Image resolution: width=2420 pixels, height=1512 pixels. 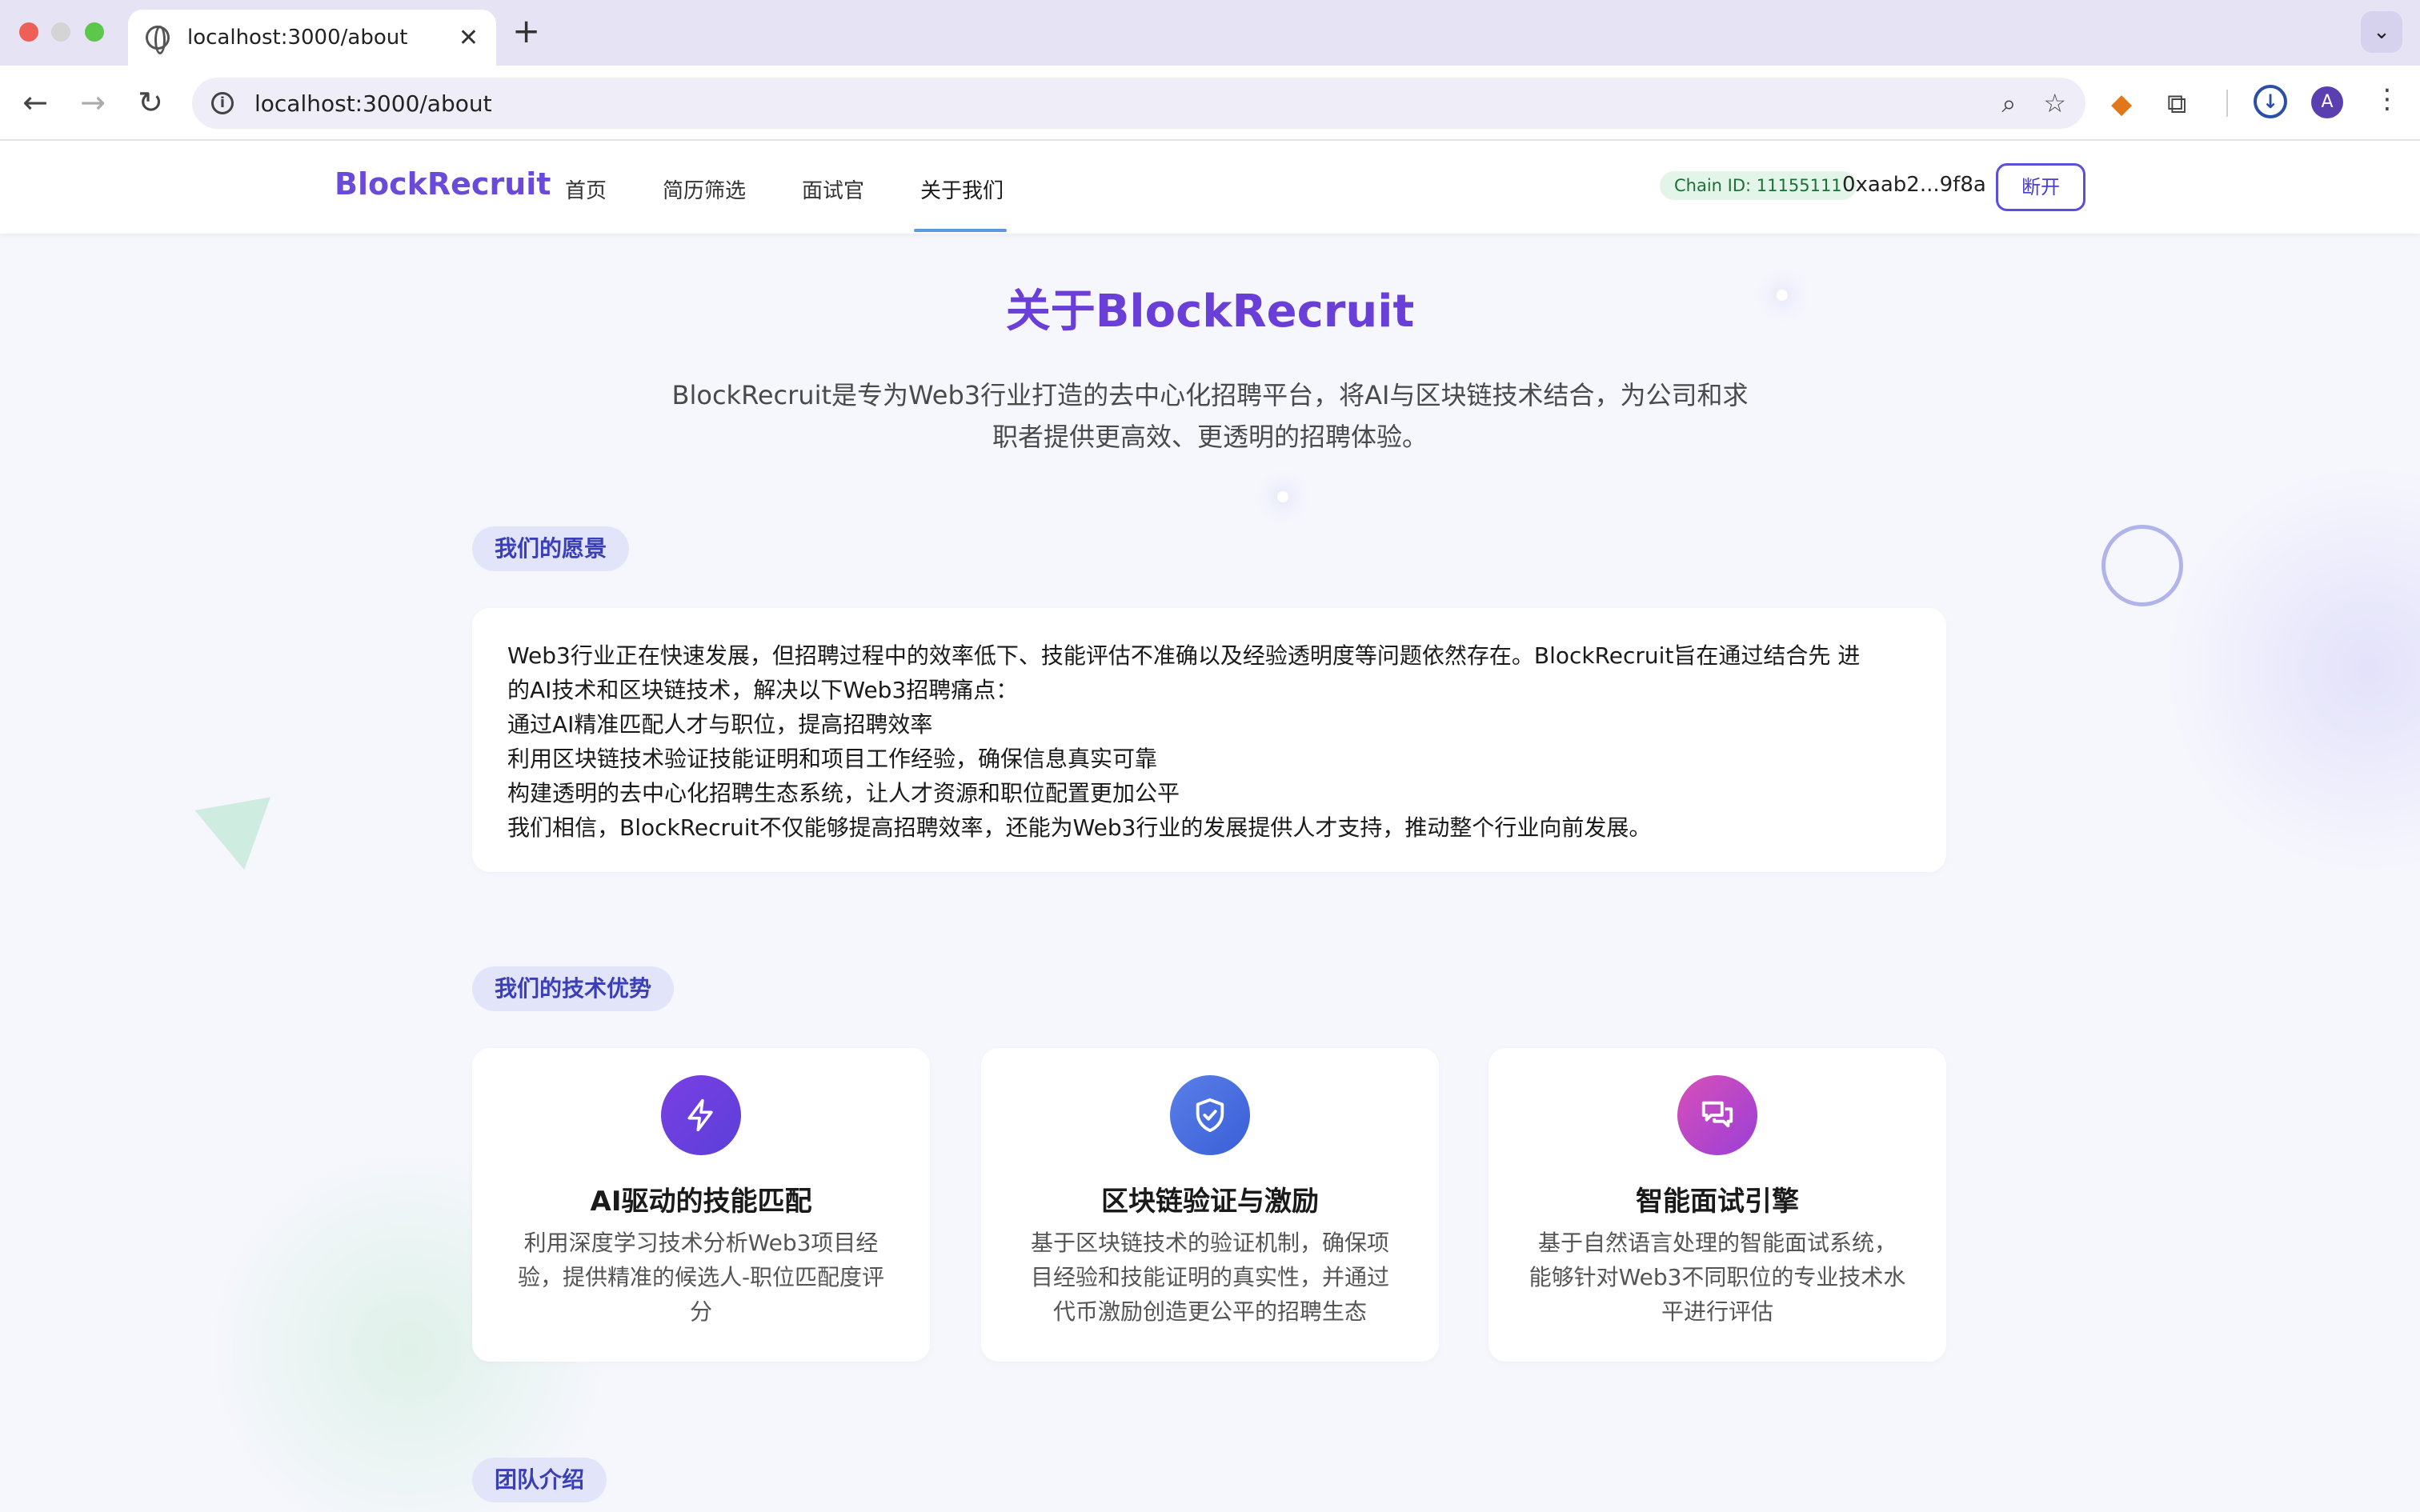 I want to click on feature-desc-line: 平进行评估, so click(x=1717, y=1311).